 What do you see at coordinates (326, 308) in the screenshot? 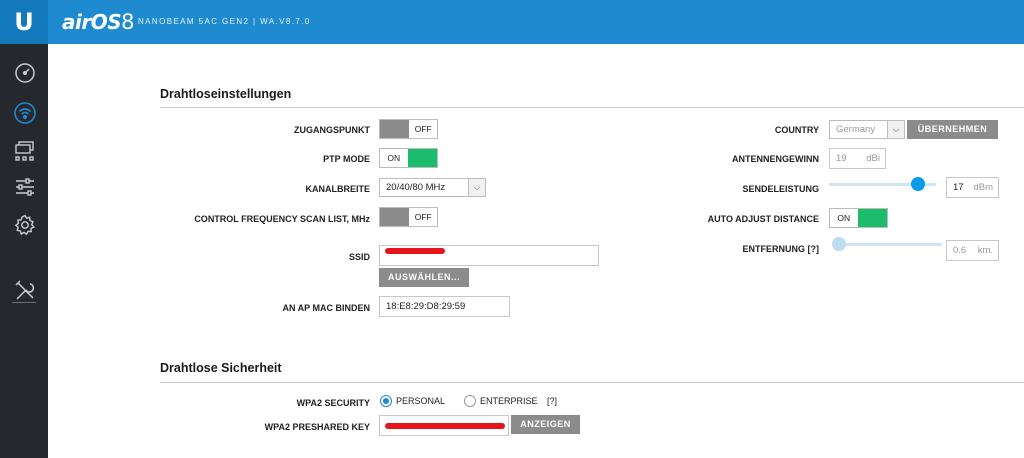
I see `ap-mac-label: AN AP MAC BINDEN` at bounding box center [326, 308].